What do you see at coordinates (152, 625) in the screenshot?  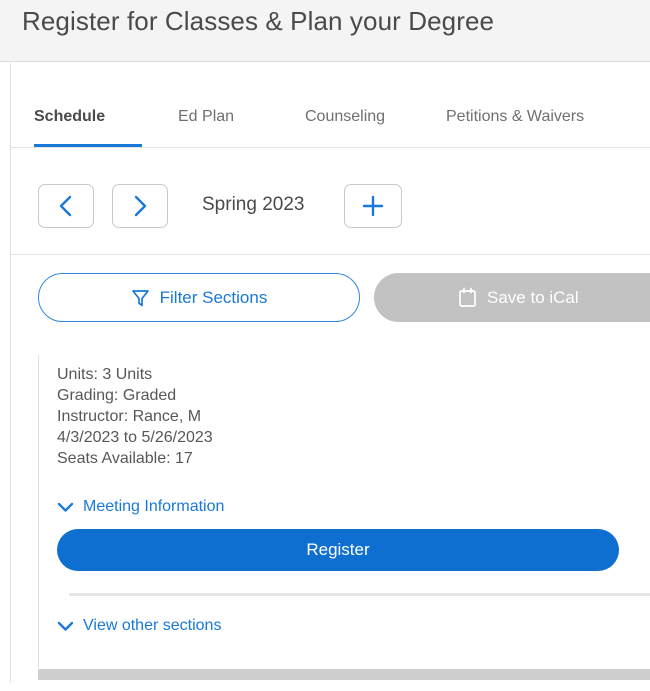 I see `view-other-sections-label: View other sections` at bounding box center [152, 625].